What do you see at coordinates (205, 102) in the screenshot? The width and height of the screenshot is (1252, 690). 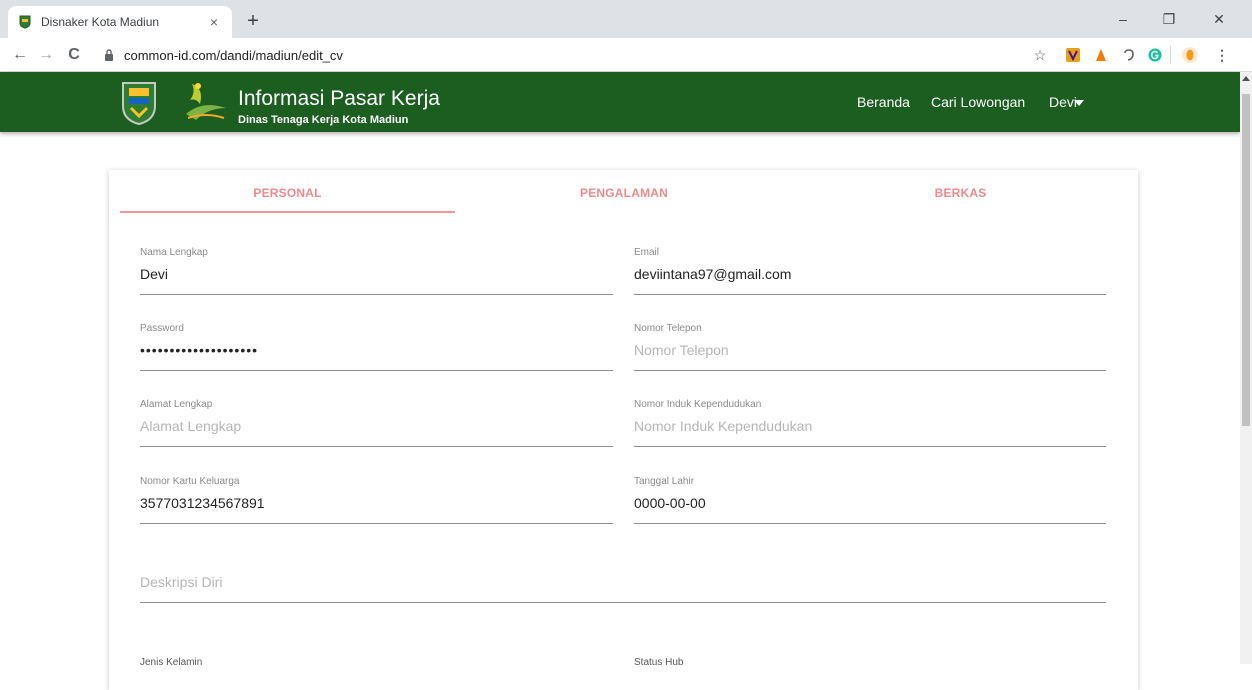 I see `disnaker-leaf-logo` at bounding box center [205, 102].